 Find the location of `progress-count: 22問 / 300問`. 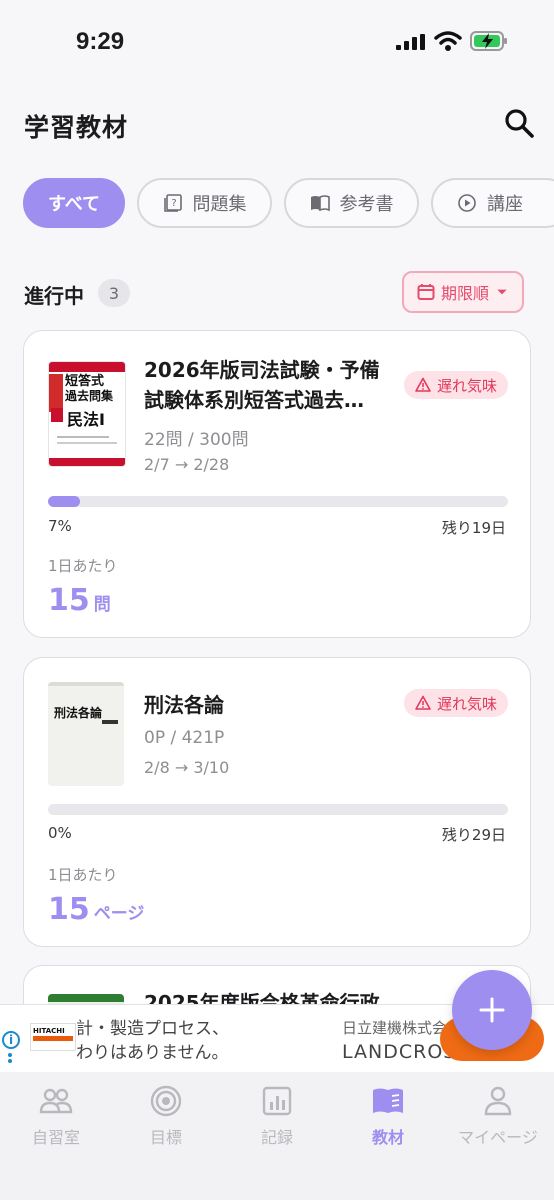

progress-count: 22問 / 300問 is located at coordinates (196, 440).